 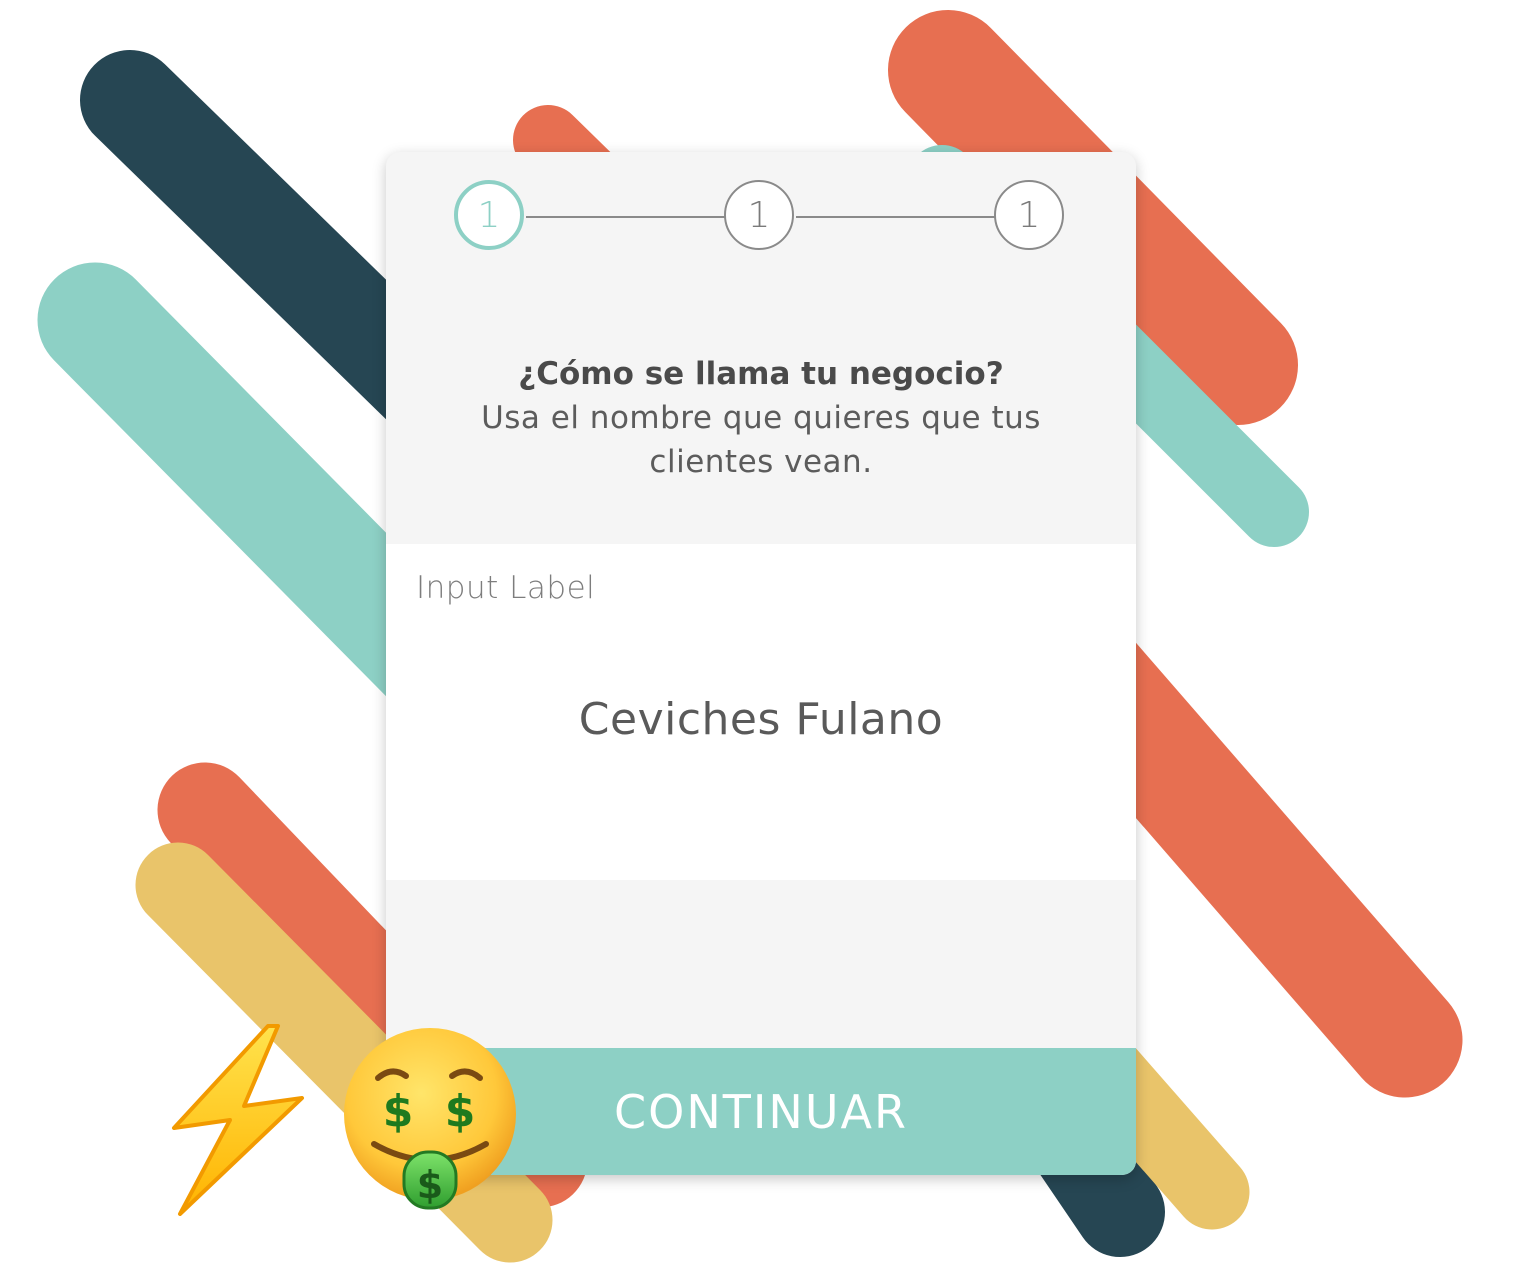 What do you see at coordinates (761, 719) in the screenshot?
I see `business-name-input: Ceviches Fulano` at bounding box center [761, 719].